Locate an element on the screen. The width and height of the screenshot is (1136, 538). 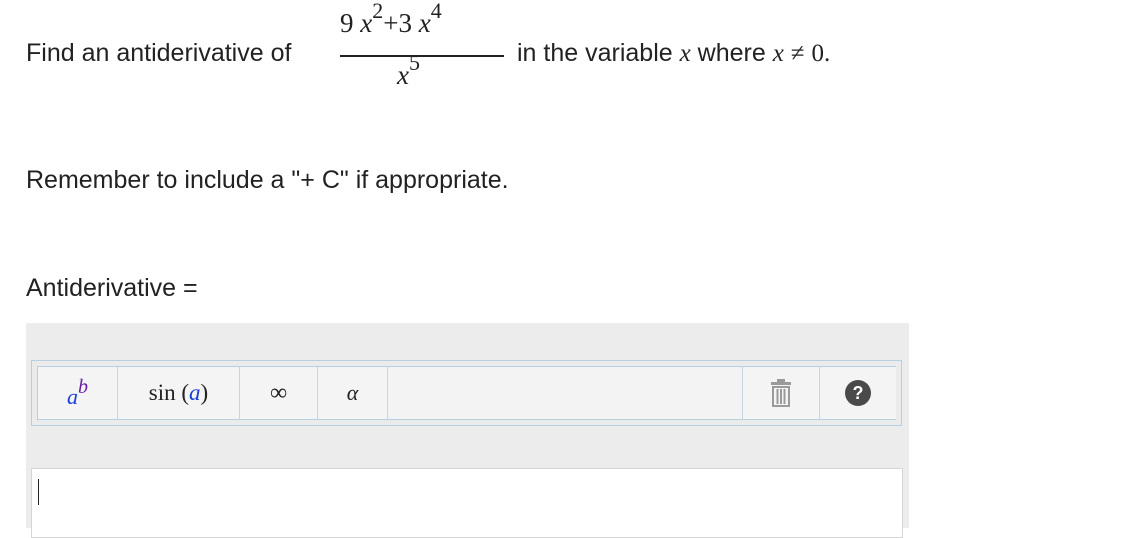
den-var: x is located at coordinates (403, 75).